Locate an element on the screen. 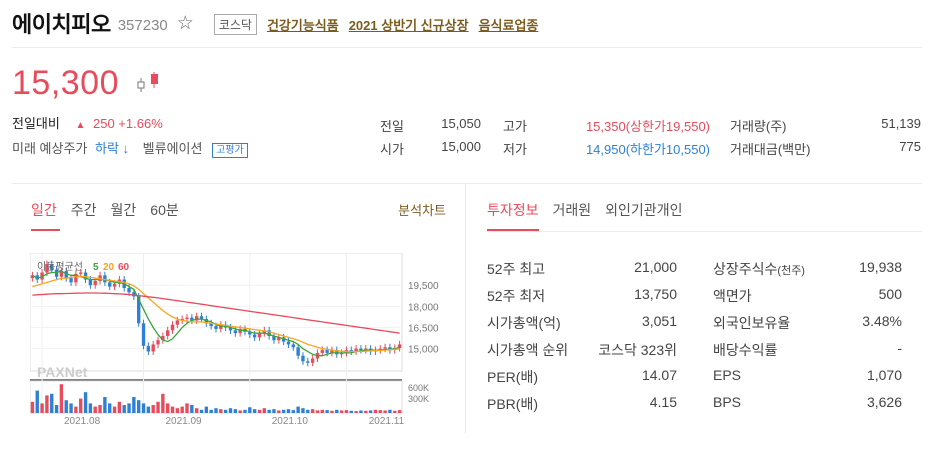 The width and height of the screenshot is (934, 449). x-tick-label: 2021.08 is located at coordinates (82, 421).